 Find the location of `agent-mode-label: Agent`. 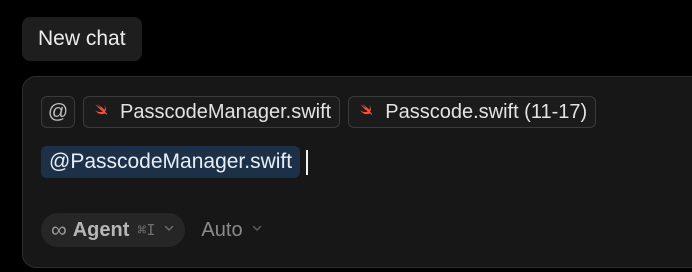

agent-mode-label: Agent is located at coordinates (101, 229).